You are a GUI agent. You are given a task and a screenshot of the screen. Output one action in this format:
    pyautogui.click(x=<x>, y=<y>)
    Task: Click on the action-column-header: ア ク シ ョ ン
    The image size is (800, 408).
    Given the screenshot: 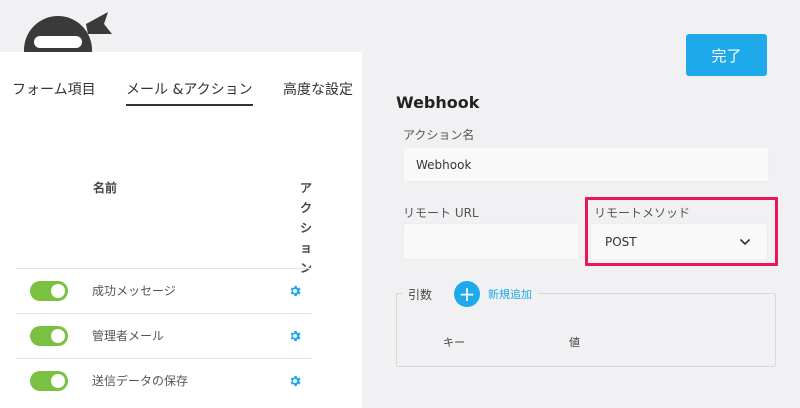 What is the action you would take?
    pyautogui.click(x=305, y=228)
    